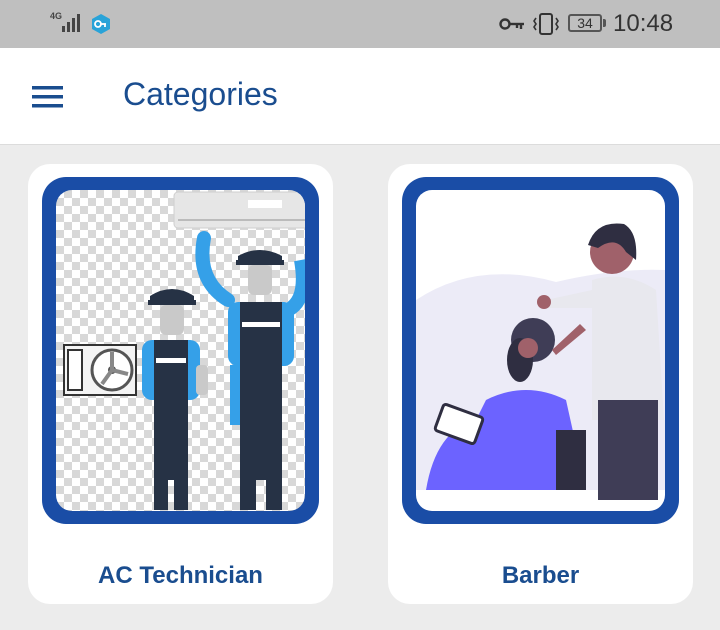 The width and height of the screenshot is (720, 630). What do you see at coordinates (540, 575) in the screenshot?
I see `category-label: Barber` at bounding box center [540, 575].